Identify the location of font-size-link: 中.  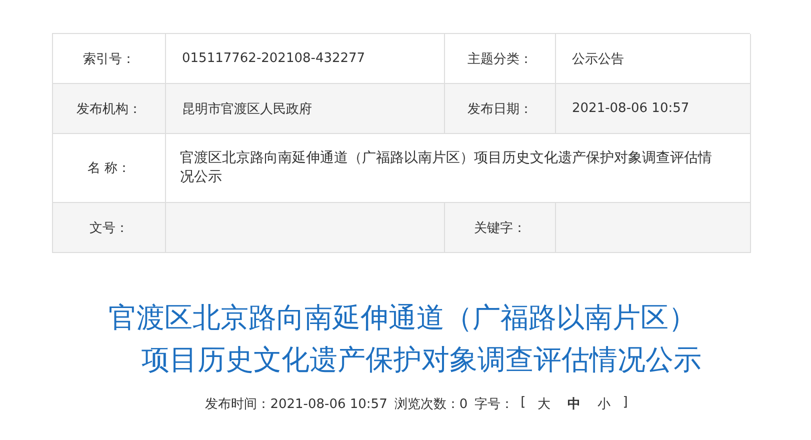
(574, 404).